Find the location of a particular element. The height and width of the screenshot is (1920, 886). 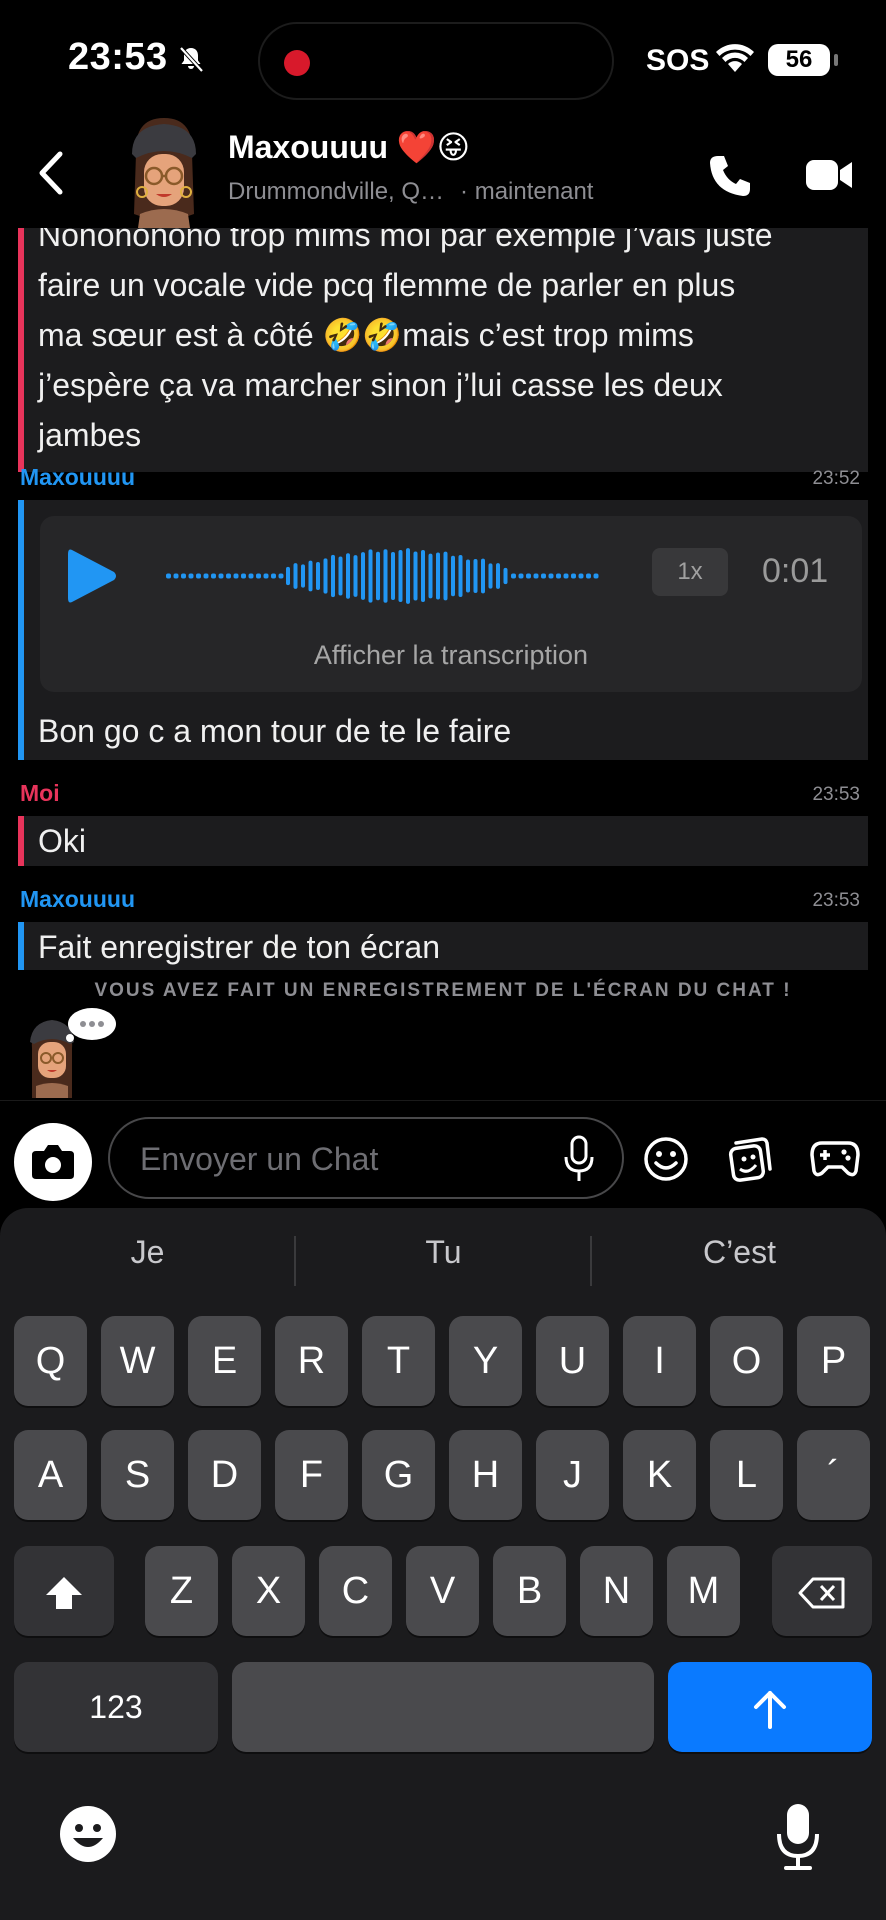

gamepad-icon is located at coordinates (835, 1158).